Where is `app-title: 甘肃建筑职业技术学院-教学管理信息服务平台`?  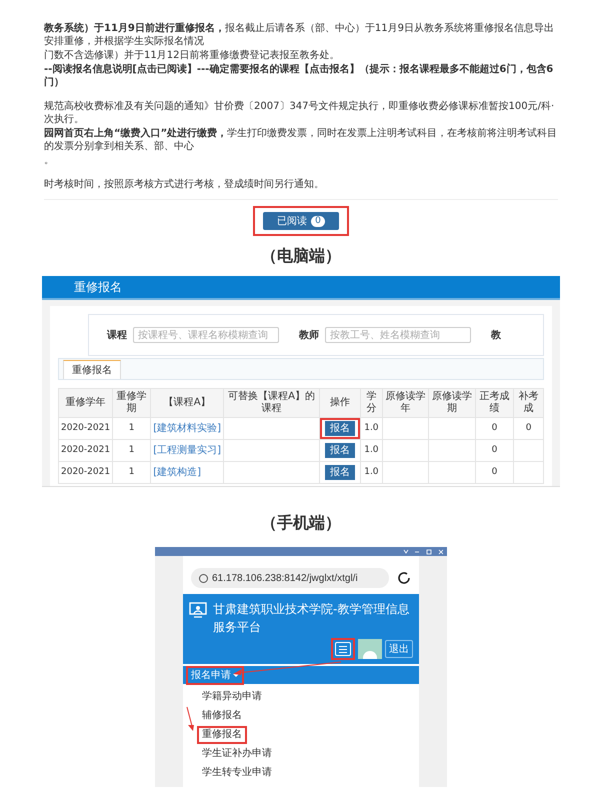 app-title: 甘肃建筑职业技术学院-教学管理信息服务平台 is located at coordinates (311, 618).